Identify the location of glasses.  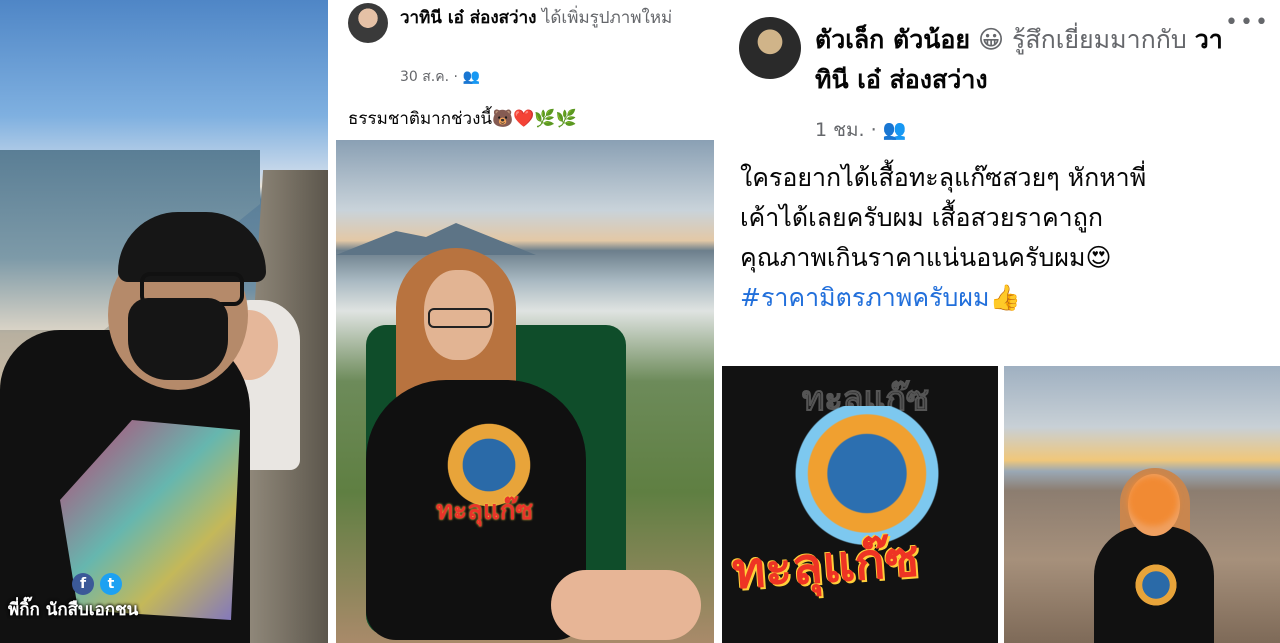
(460, 318).